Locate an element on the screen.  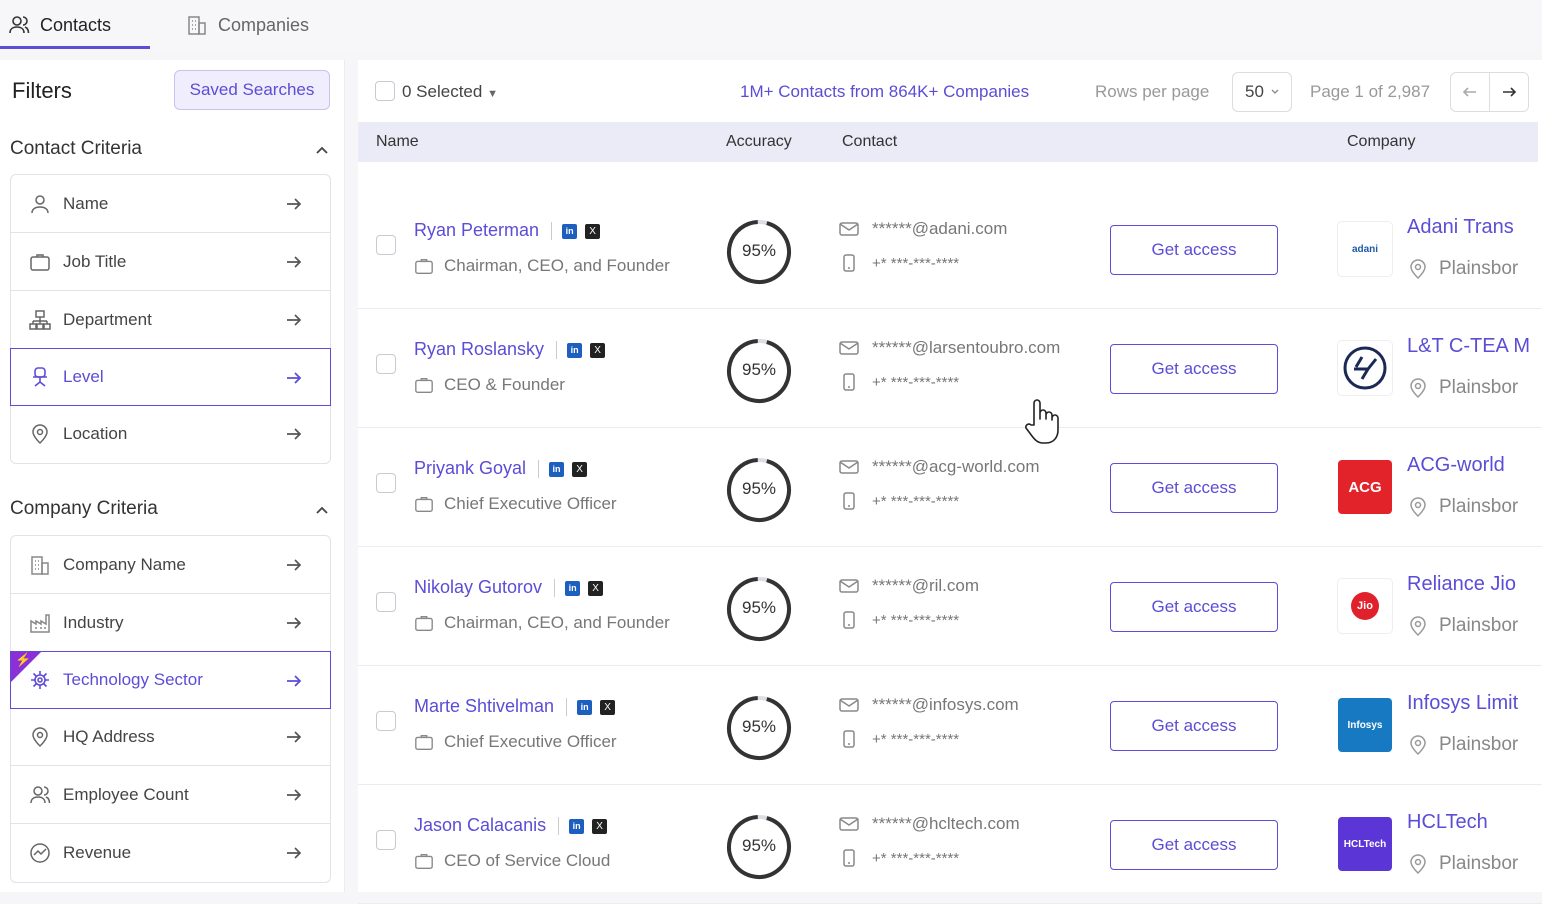
logo-text: Infosys is located at coordinates (1365, 725).